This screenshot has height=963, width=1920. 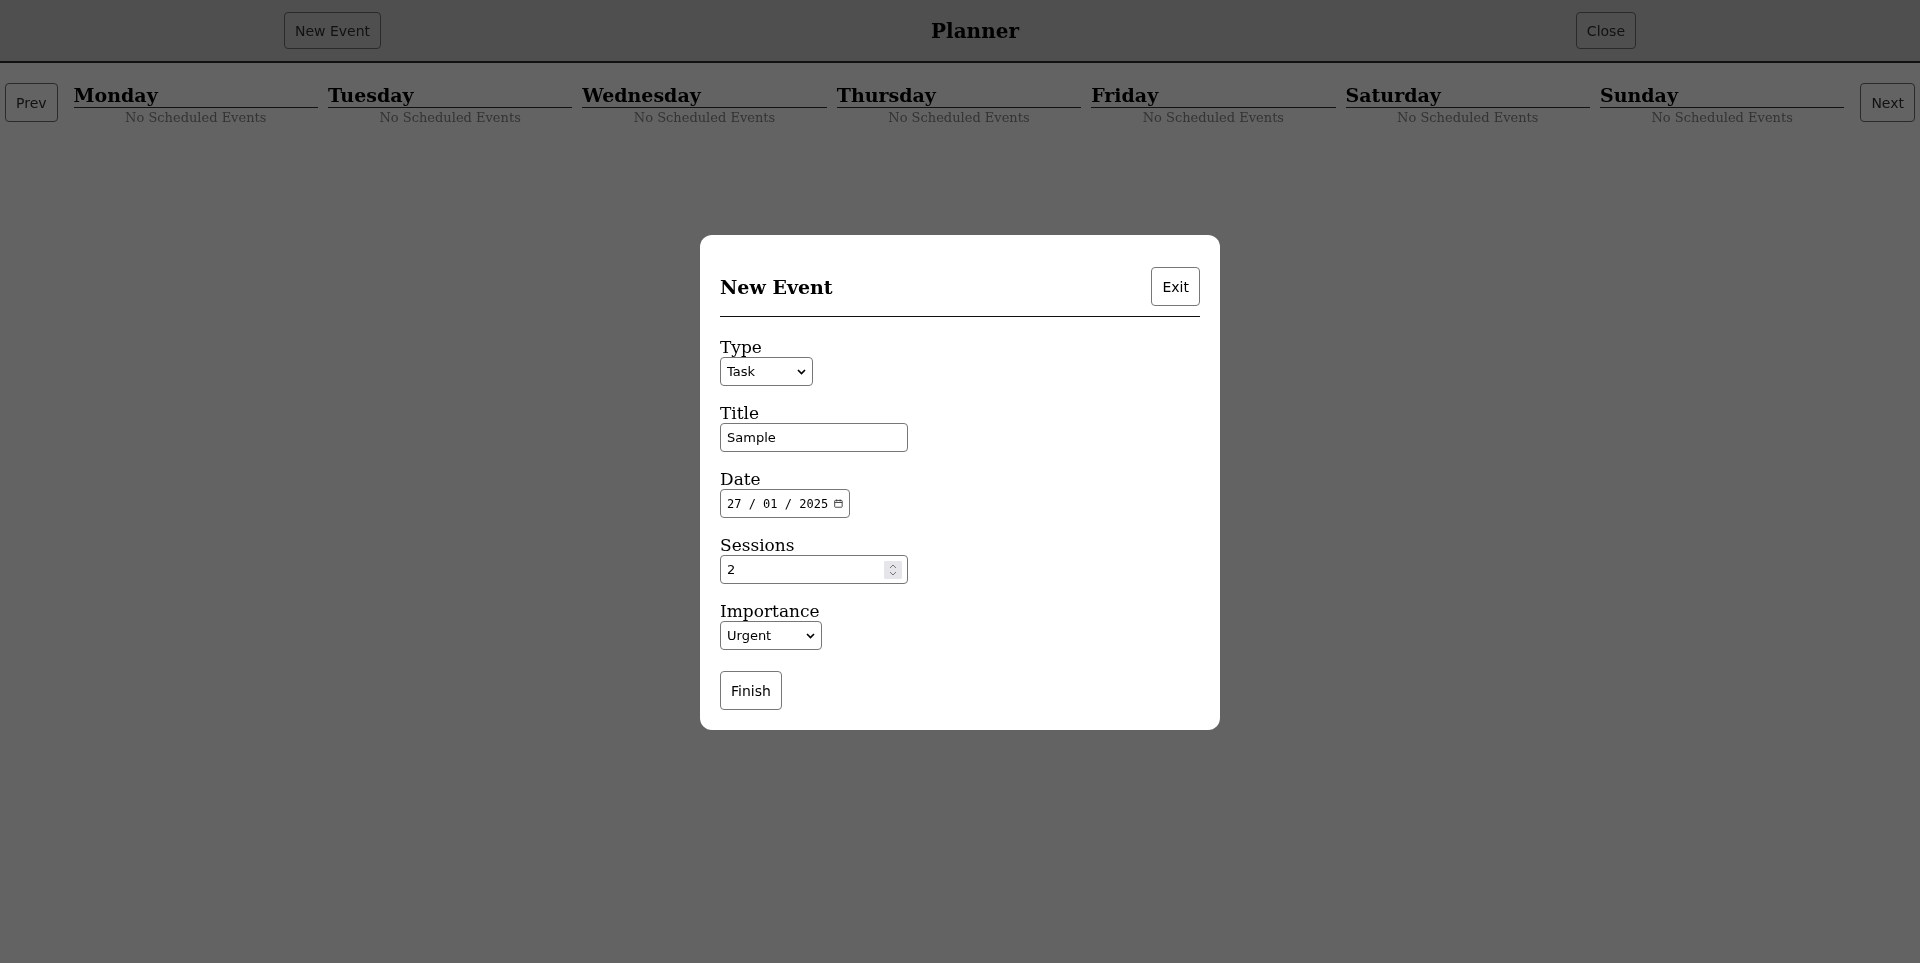 What do you see at coordinates (751, 690) in the screenshot?
I see `finish-button: Finish` at bounding box center [751, 690].